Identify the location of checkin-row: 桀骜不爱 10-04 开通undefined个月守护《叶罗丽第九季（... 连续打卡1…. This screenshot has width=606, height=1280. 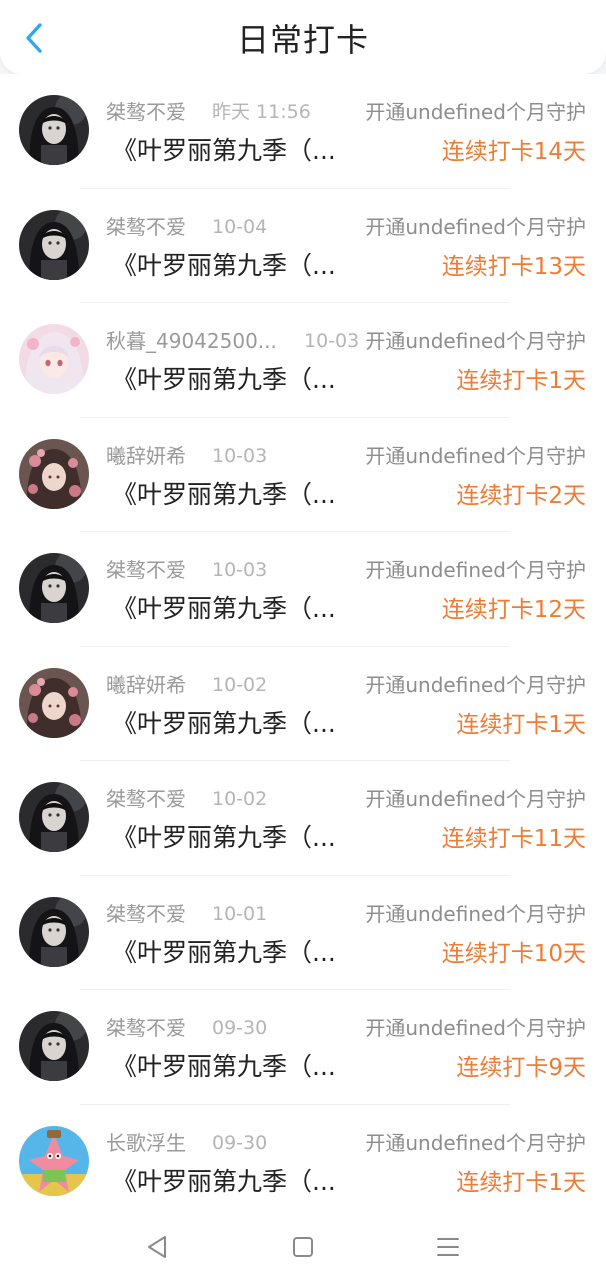
(303, 246).